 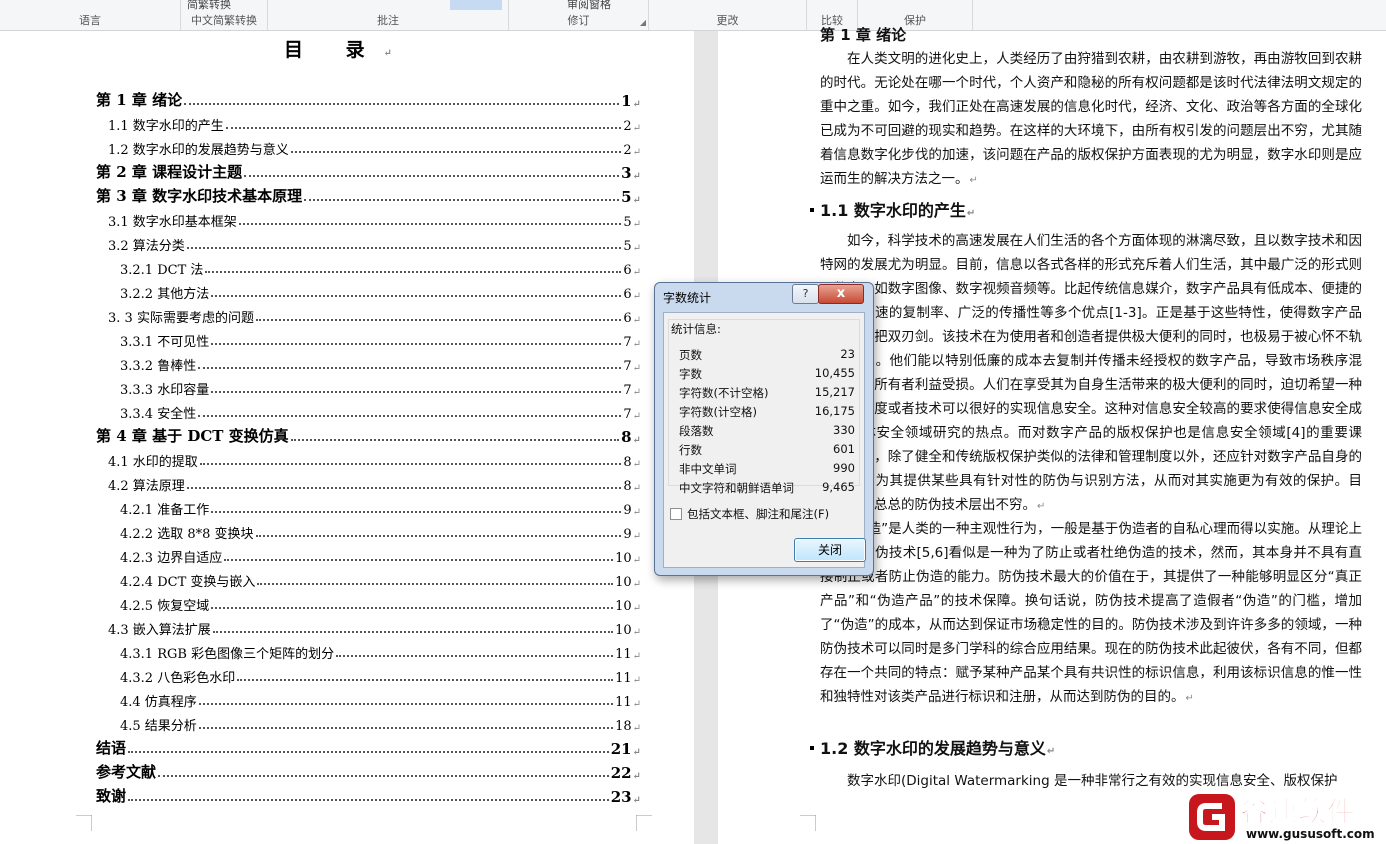 What do you see at coordinates (643, 22) in the screenshot?
I see `dialog-launcher-icon: ◢` at bounding box center [643, 22].